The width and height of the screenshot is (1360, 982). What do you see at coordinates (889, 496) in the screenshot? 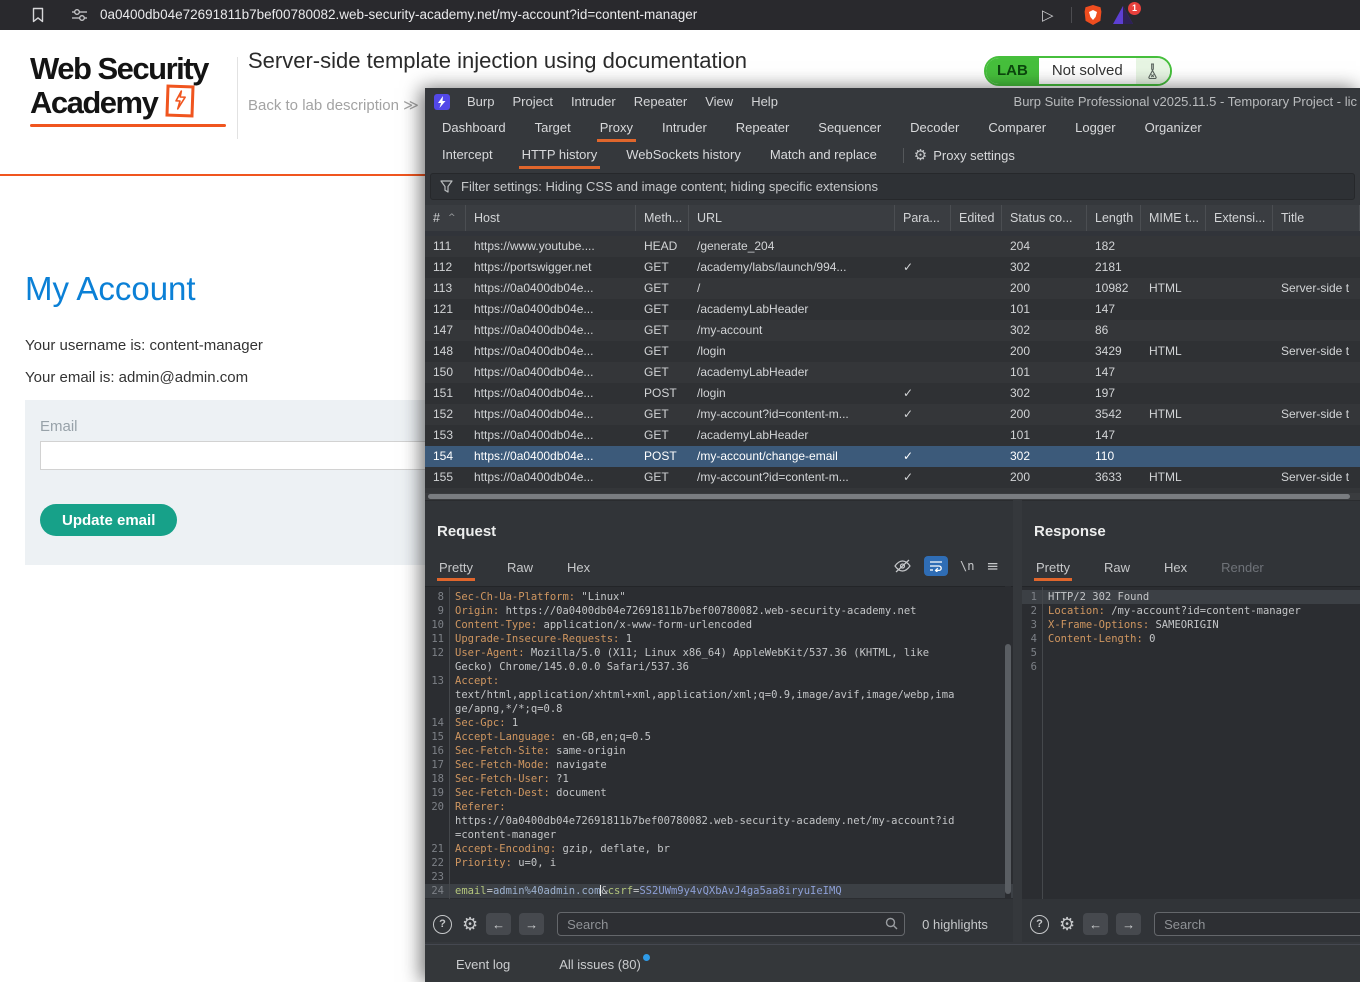
I see `table-hscrollbar-thumb` at bounding box center [889, 496].